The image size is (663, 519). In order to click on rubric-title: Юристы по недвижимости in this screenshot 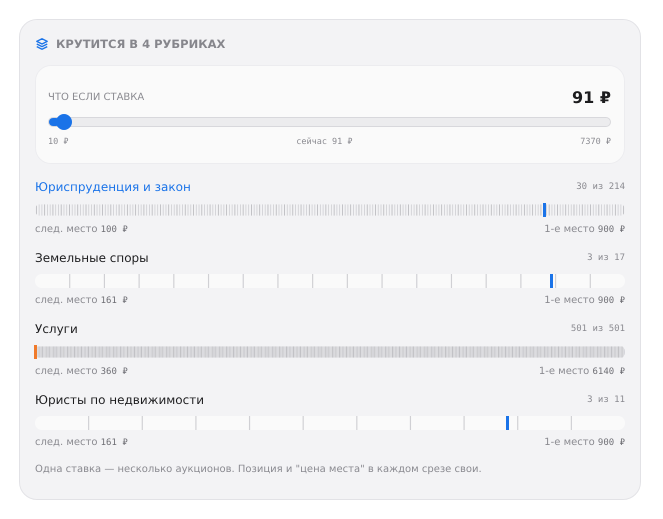, I will do `click(119, 400)`.